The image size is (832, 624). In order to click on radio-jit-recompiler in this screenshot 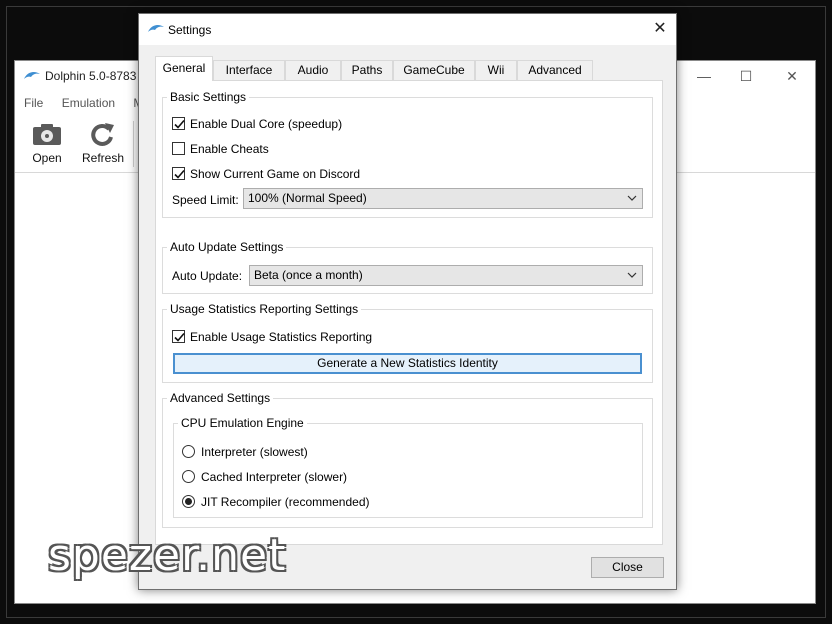, I will do `click(188, 501)`.